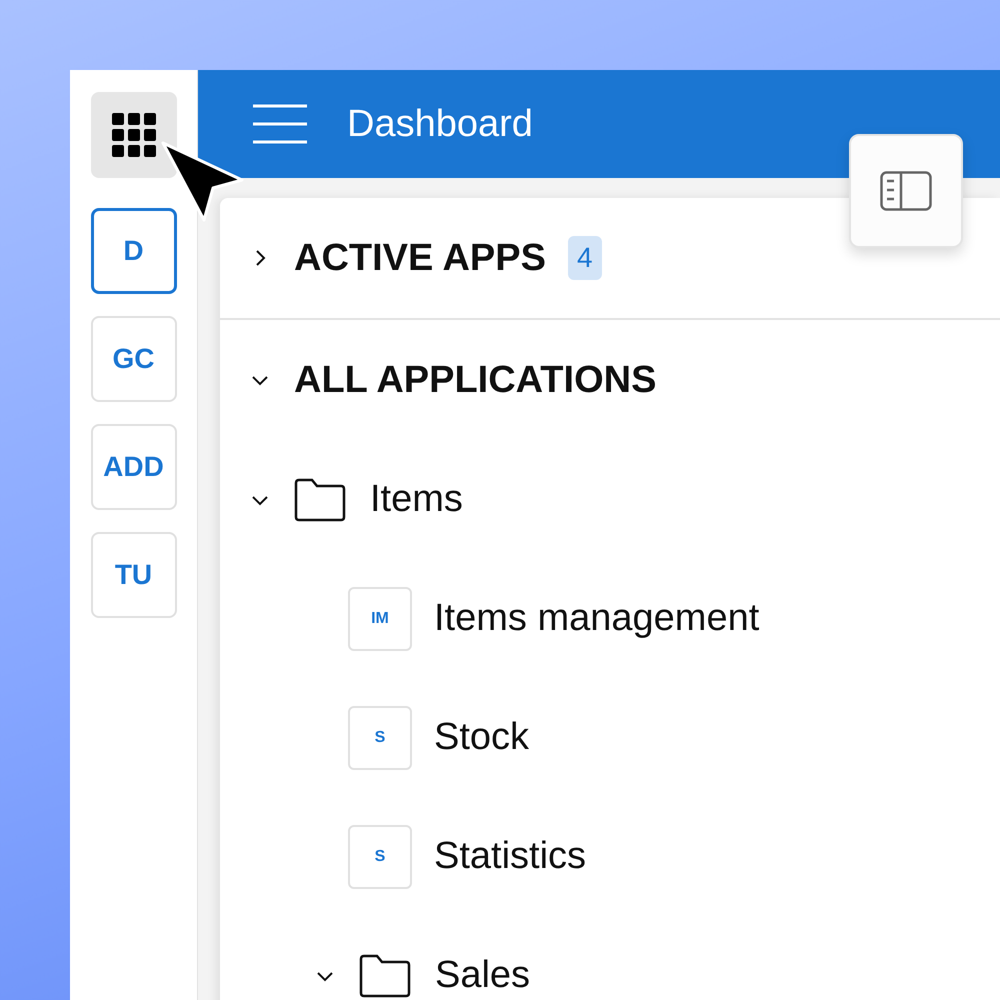  I want to click on section-title: ACTIVE APPS, so click(420, 258).